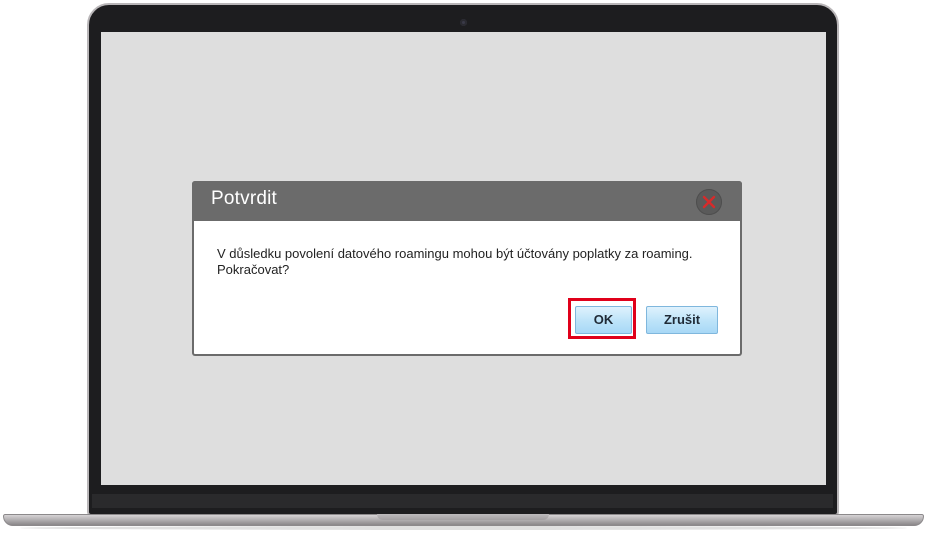 The width and height of the screenshot is (927, 537). What do you see at coordinates (463, 517) in the screenshot?
I see `laptop-hinge-notch` at bounding box center [463, 517].